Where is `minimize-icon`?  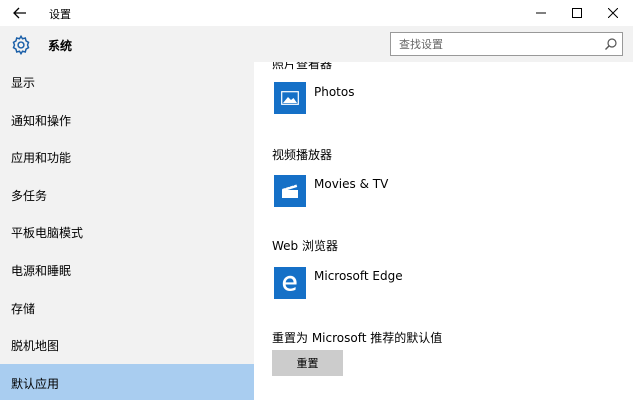
minimize-icon is located at coordinates (541, 13).